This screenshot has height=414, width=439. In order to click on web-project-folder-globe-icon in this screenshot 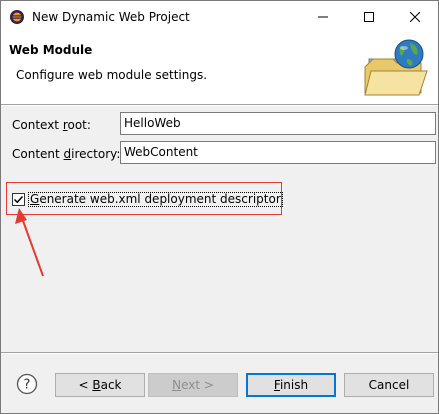, I will do `click(396, 67)`.